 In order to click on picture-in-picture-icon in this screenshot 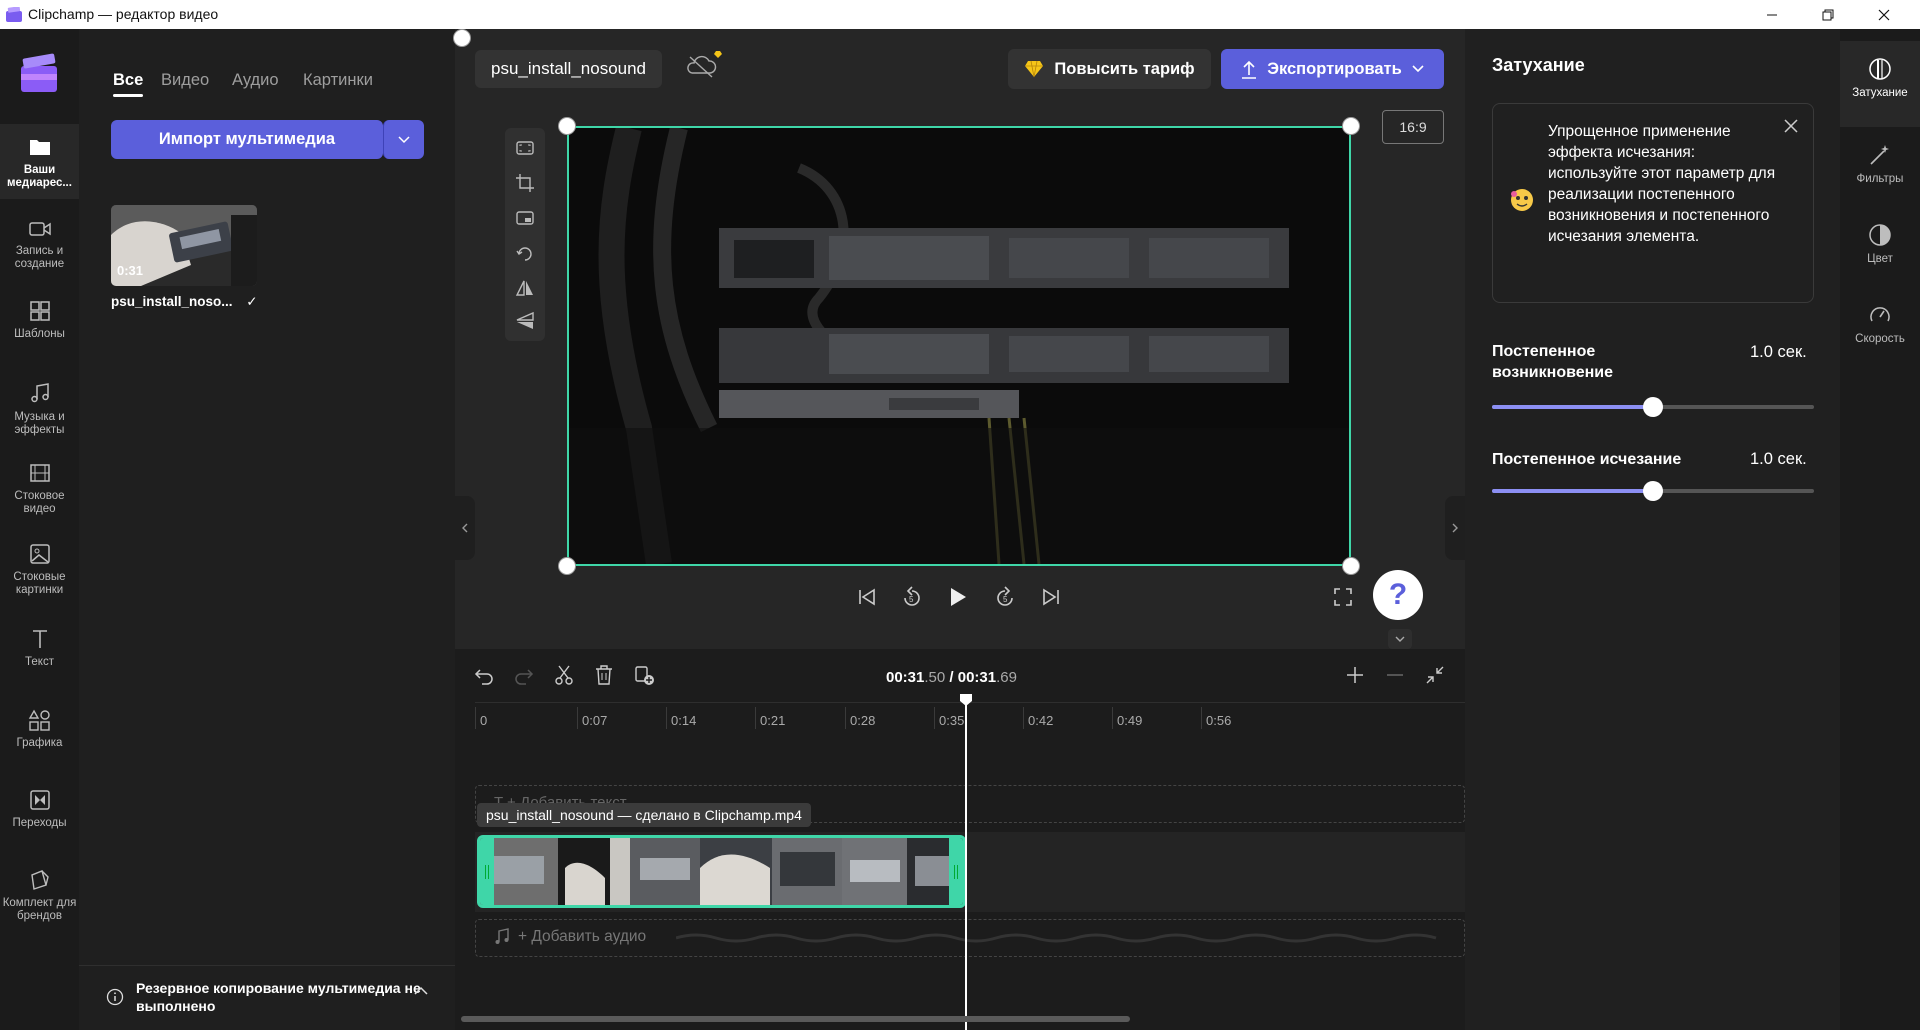, I will do `click(525, 218)`.